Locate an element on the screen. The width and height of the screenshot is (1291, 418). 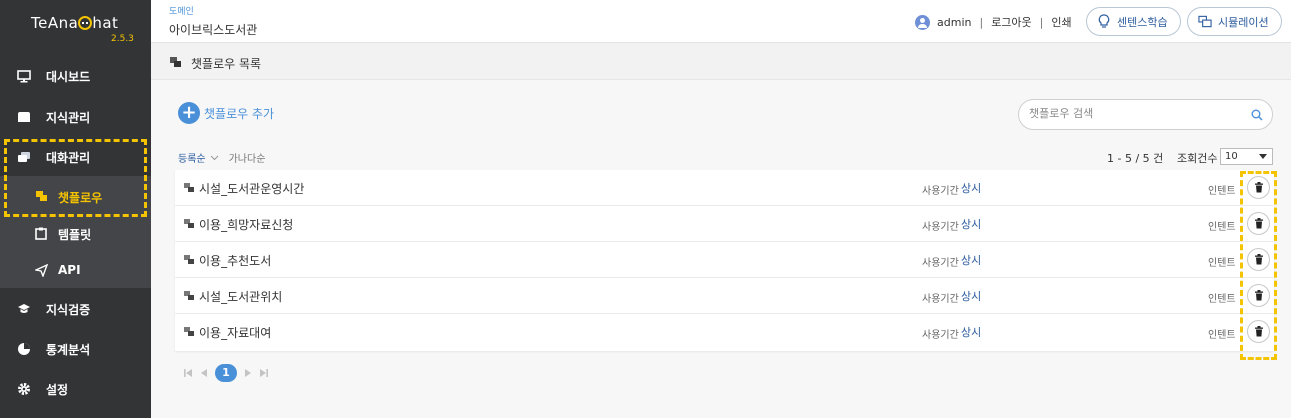
chat-bubble-icon is located at coordinates (85, 23).